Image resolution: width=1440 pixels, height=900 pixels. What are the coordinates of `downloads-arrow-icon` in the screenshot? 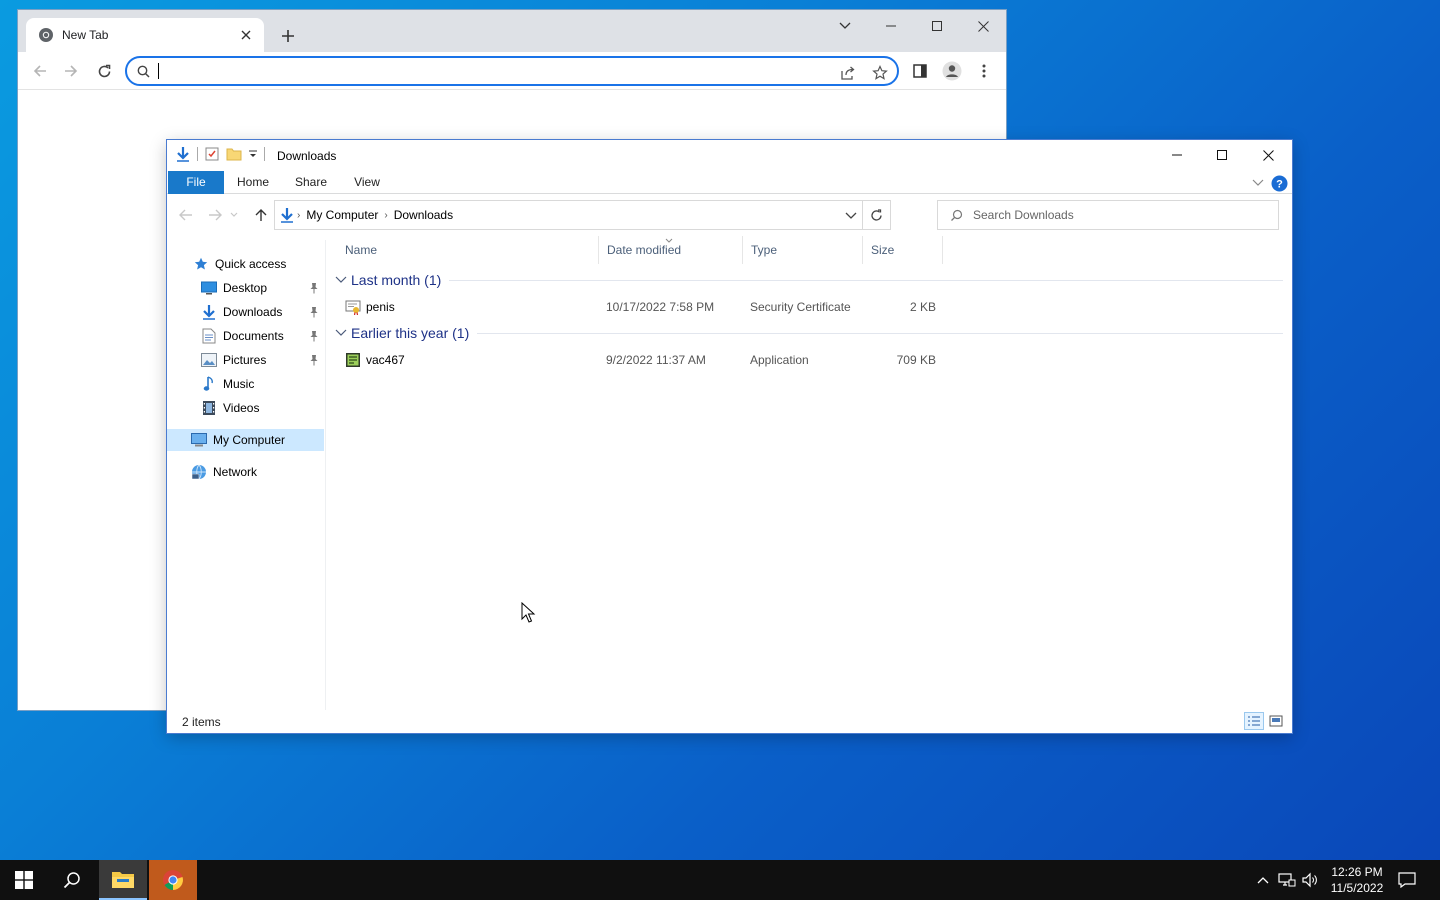 It's located at (287, 215).